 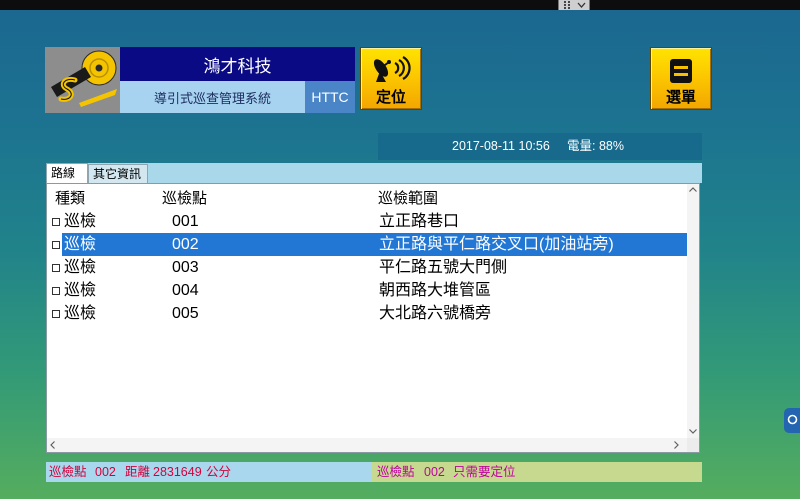 What do you see at coordinates (70, 199) in the screenshot?
I see `column-header-type: 種類` at bounding box center [70, 199].